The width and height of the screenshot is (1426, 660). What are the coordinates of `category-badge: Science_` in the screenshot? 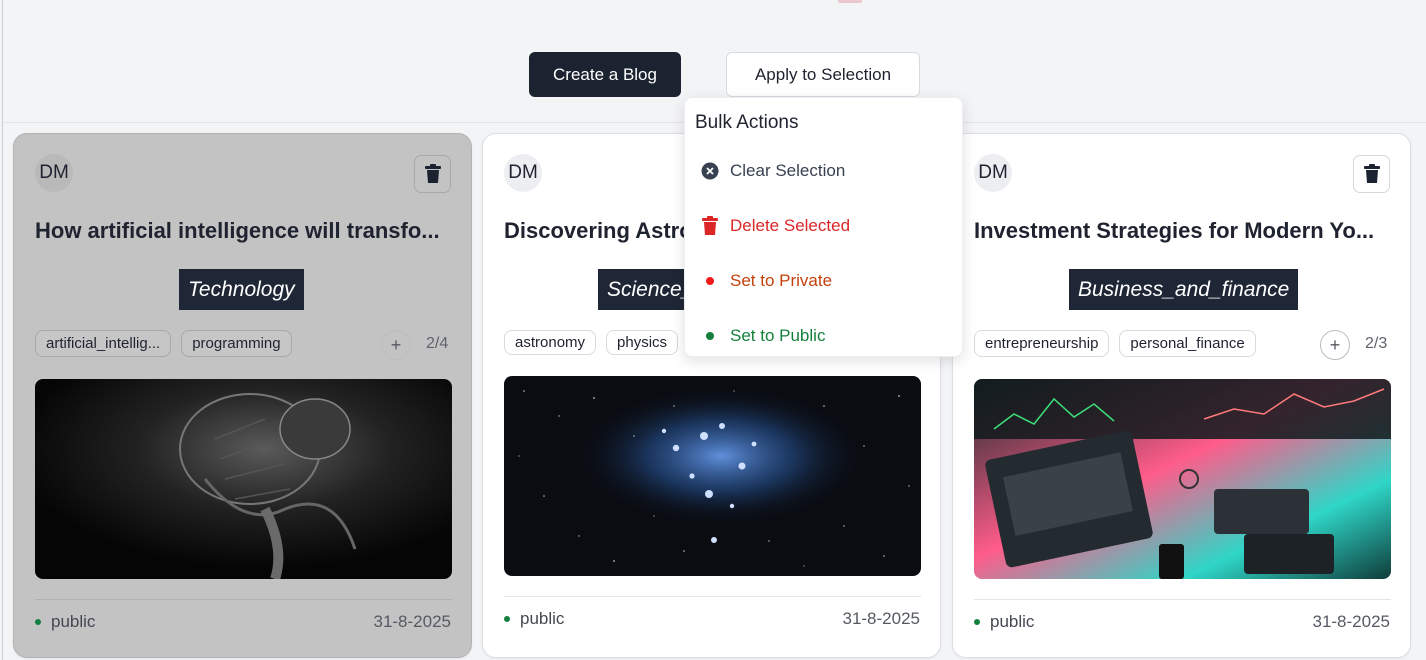 It's located at (641, 289).